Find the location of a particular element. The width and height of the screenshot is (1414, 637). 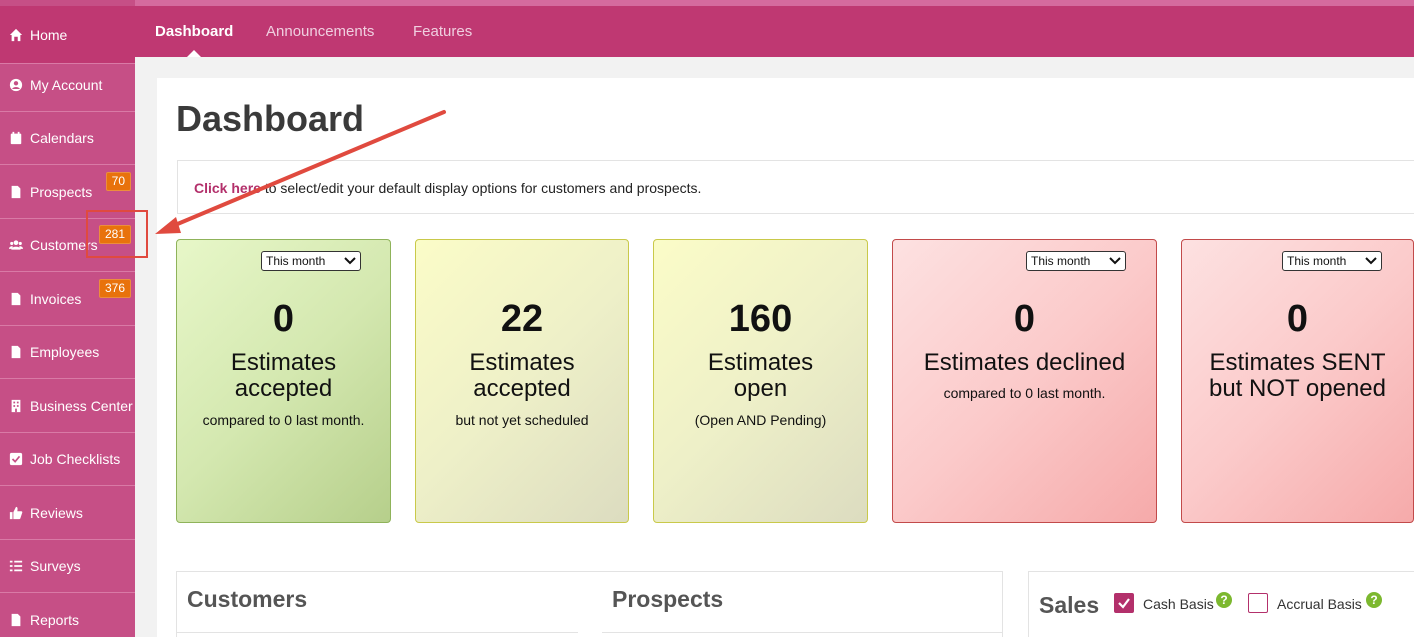

prospects-panel-title: Prospects is located at coordinates (668, 599).